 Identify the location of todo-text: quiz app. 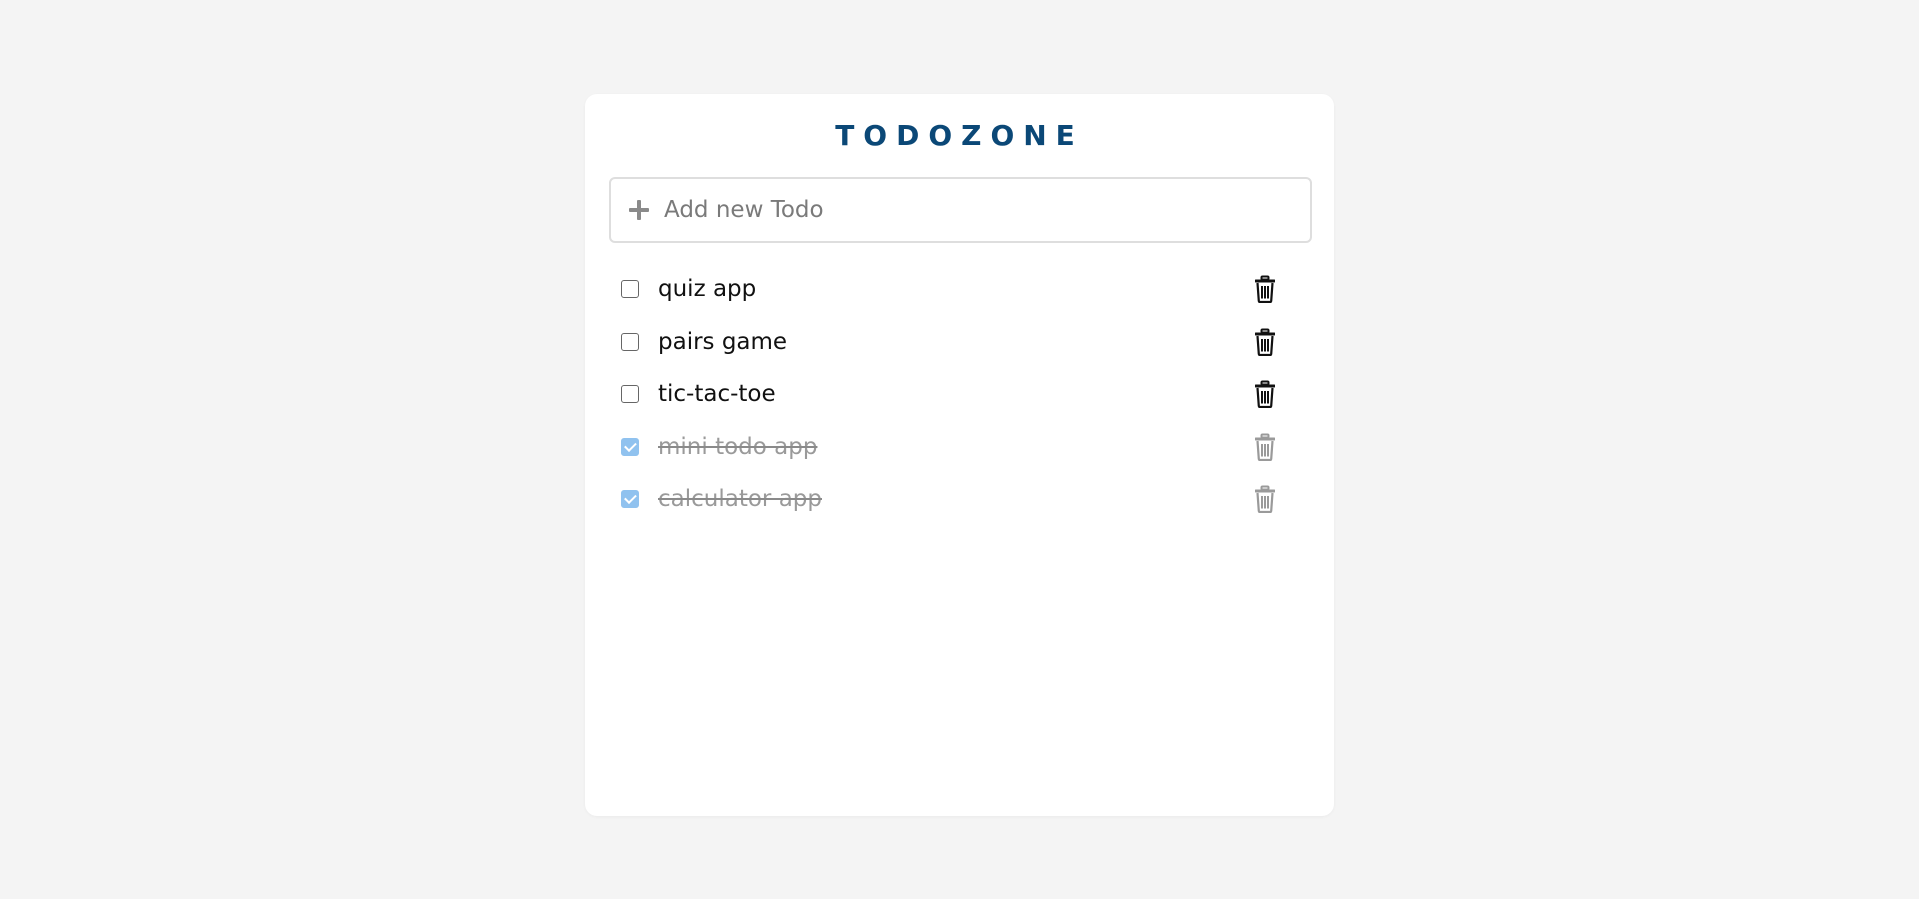
(707, 289).